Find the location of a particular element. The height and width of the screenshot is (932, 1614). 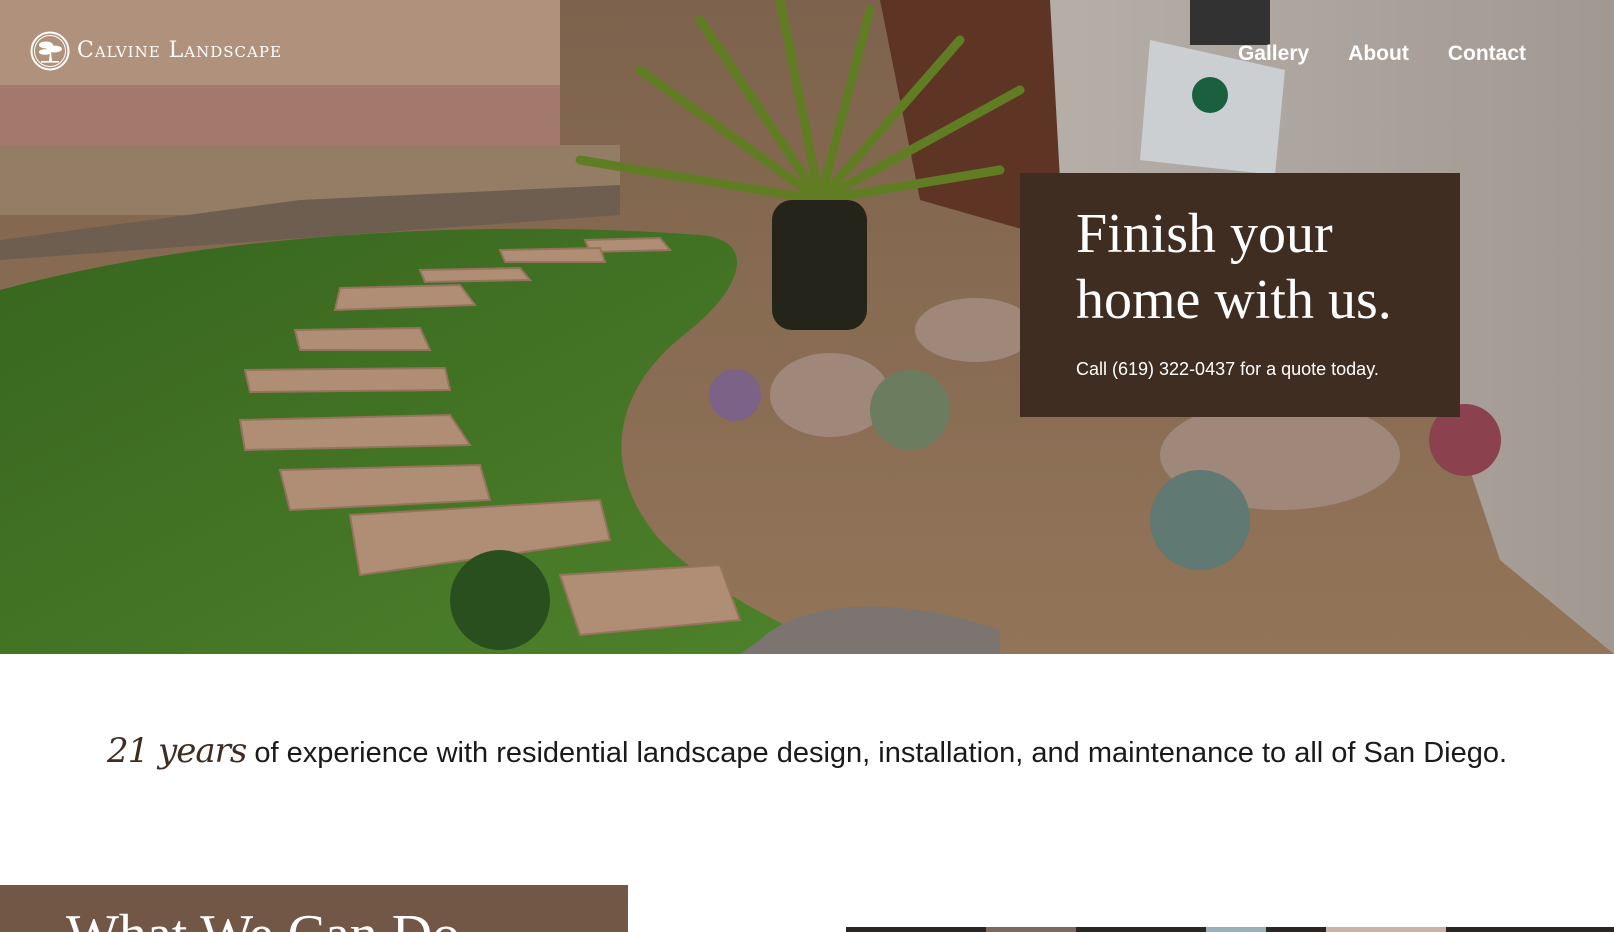

hero-phone-text: Call (619) 322-0437 for a quote today. is located at coordinates (1227, 369).